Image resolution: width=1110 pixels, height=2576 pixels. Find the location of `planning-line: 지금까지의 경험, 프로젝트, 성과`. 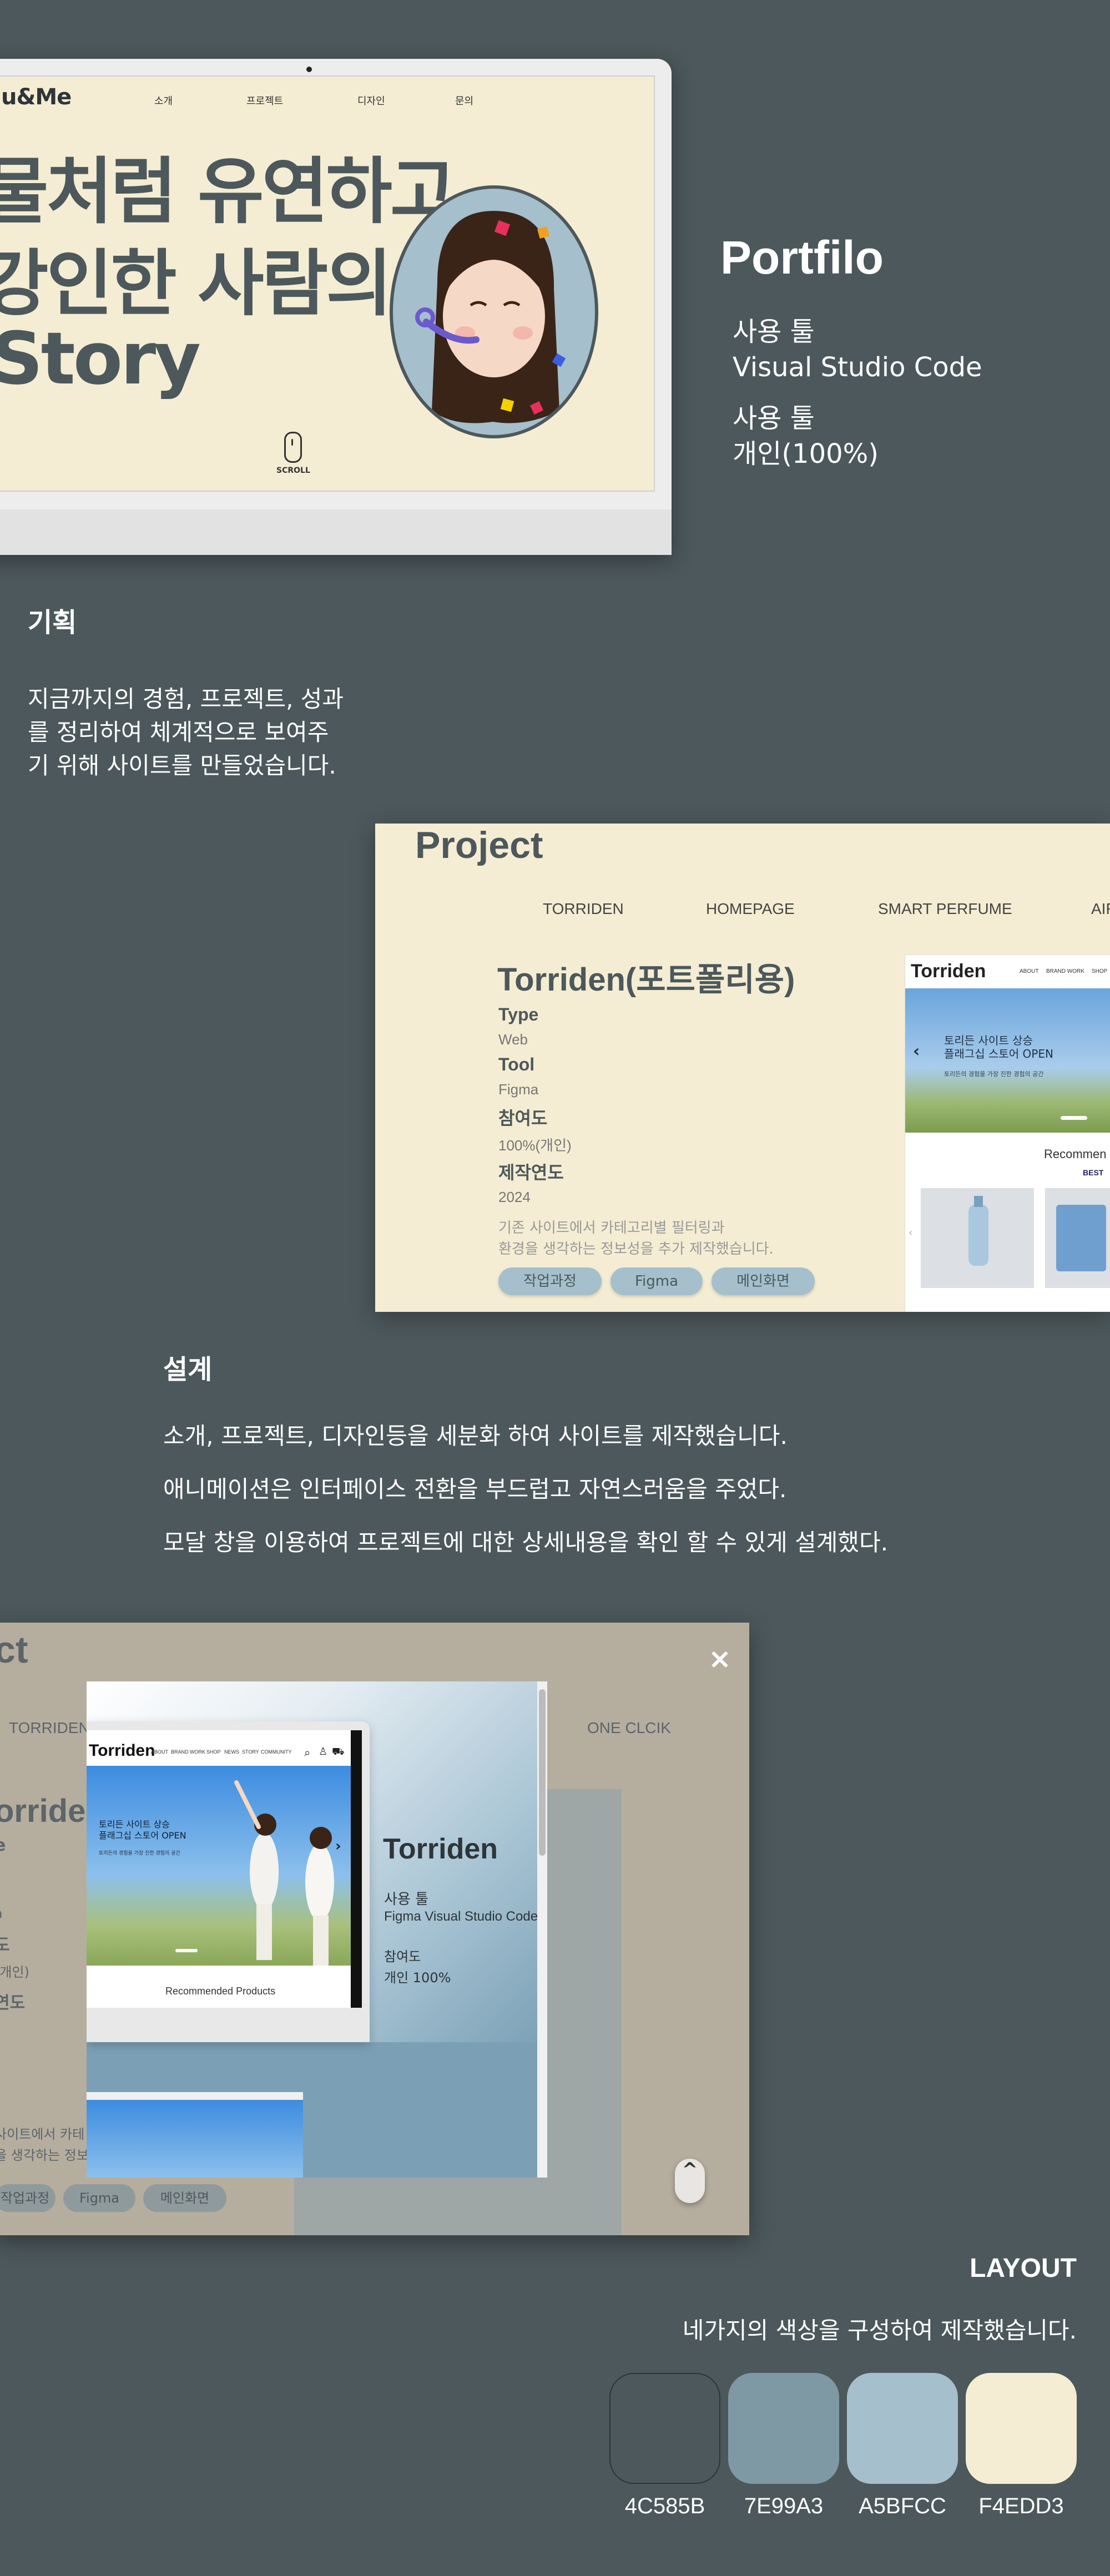

planning-line: 지금까지의 경험, 프로젝트, 성과 is located at coordinates (186, 699).